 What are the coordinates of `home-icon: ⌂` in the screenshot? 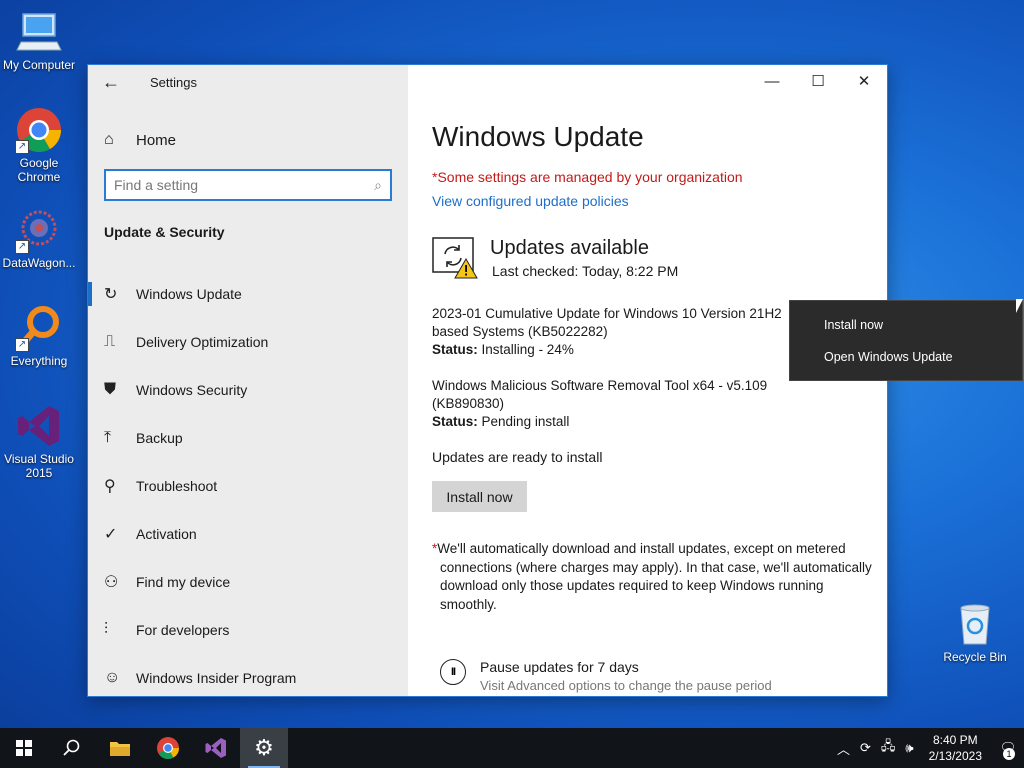 It's located at (109, 139).